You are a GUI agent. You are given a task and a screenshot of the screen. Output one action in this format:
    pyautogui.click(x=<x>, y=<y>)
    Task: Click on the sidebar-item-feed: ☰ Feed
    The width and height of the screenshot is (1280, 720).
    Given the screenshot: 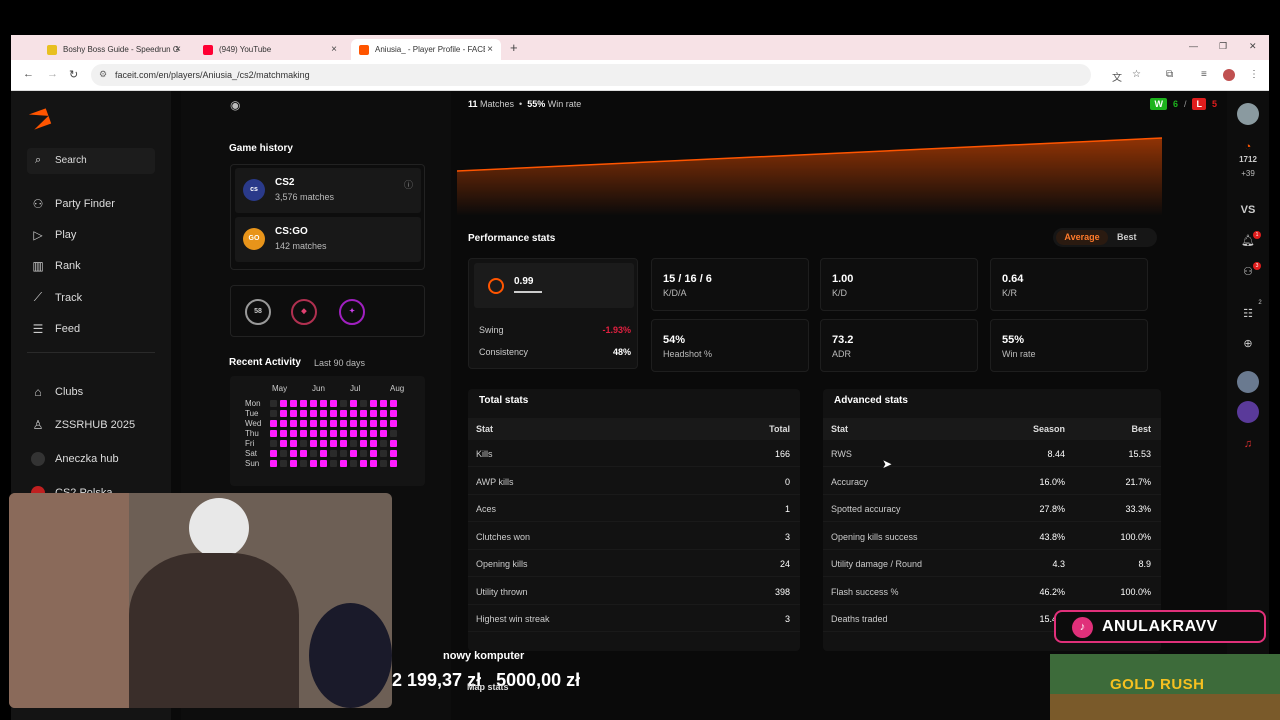 What is the action you would take?
    pyautogui.click(x=55, y=329)
    